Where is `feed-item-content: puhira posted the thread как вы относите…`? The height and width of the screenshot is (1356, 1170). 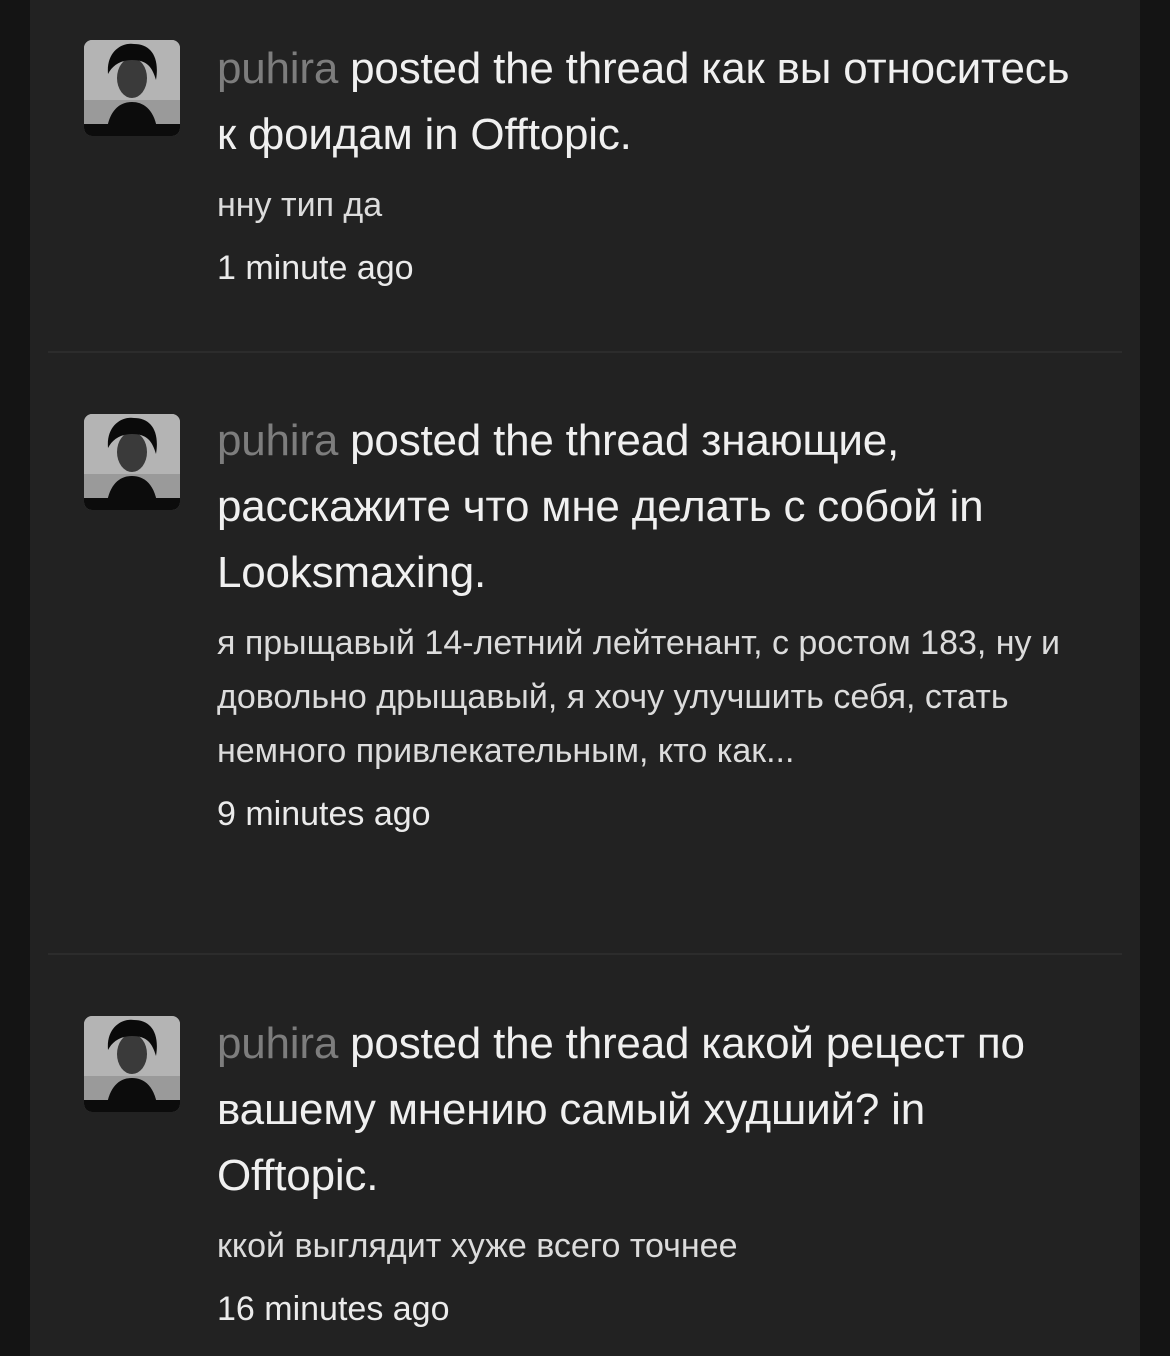 feed-item-content: puhira posted the thread как вы относите… is located at coordinates (657, 165).